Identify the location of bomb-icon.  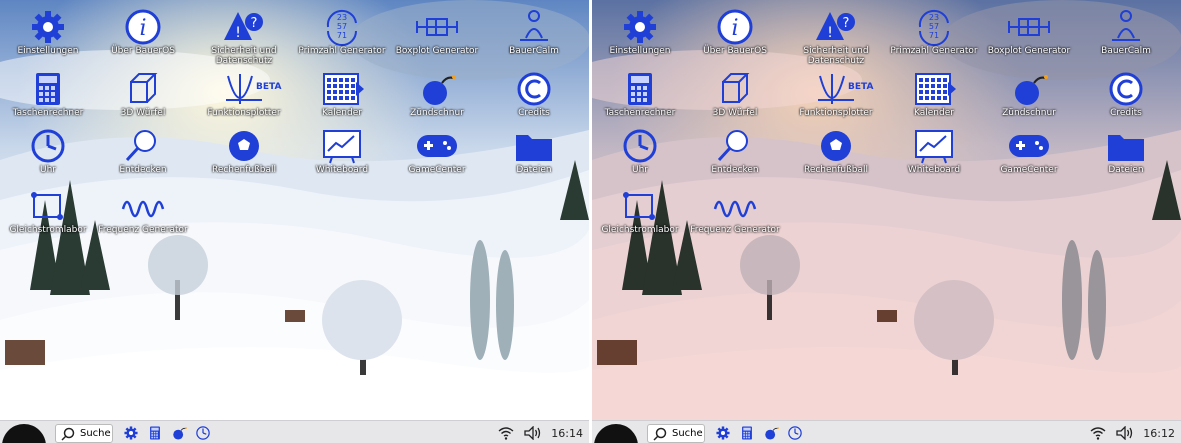
(439, 90).